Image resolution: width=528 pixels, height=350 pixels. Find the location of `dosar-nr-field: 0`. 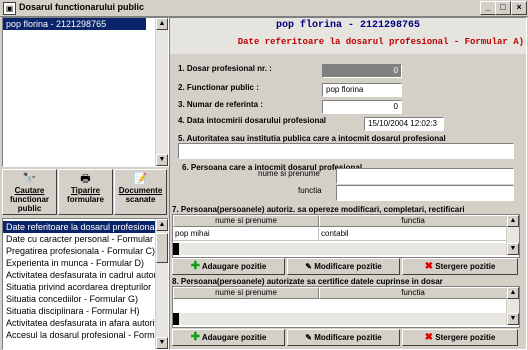

dosar-nr-field: 0 is located at coordinates (362, 71).